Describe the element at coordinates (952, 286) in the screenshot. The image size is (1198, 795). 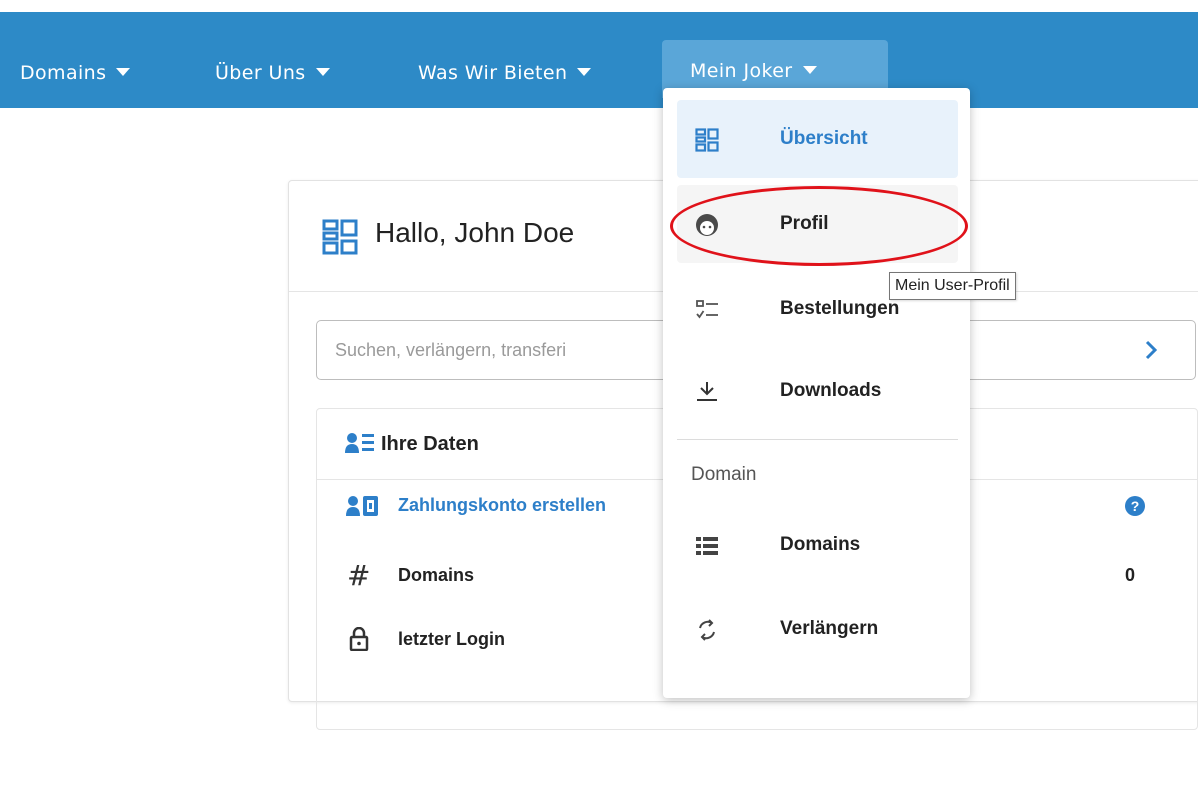
I see `profil-tooltip: Mein User-Profil` at that location.